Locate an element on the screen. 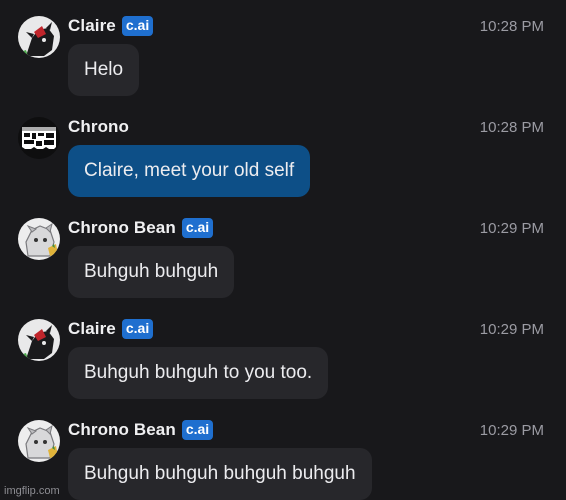  sender-name: Chrono is located at coordinates (98, 127).